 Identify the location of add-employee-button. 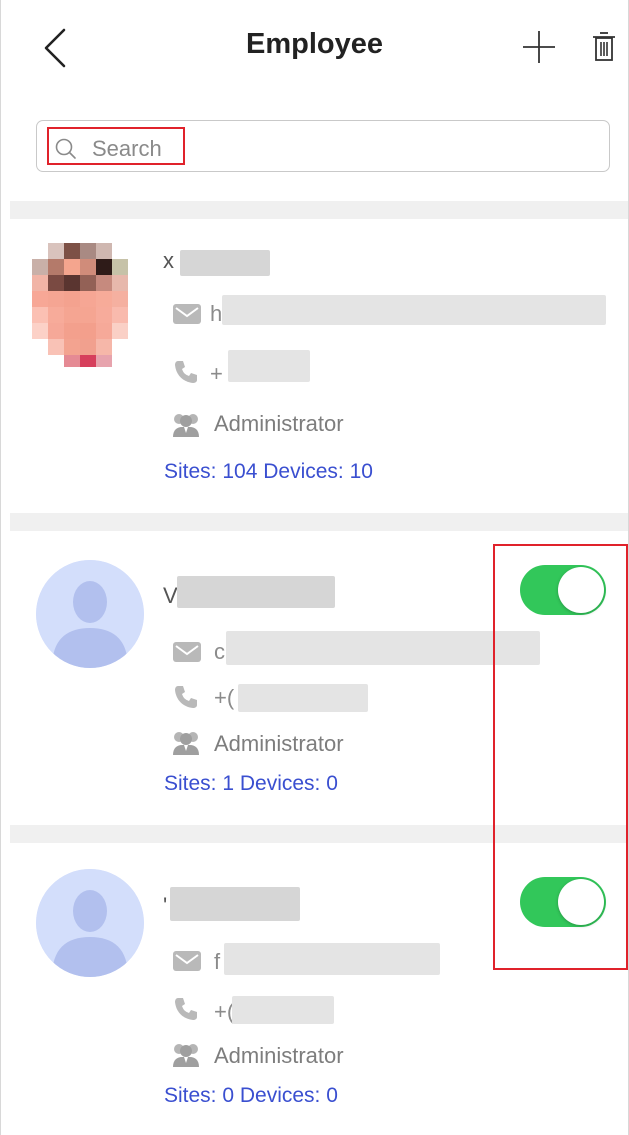
(539, 47).